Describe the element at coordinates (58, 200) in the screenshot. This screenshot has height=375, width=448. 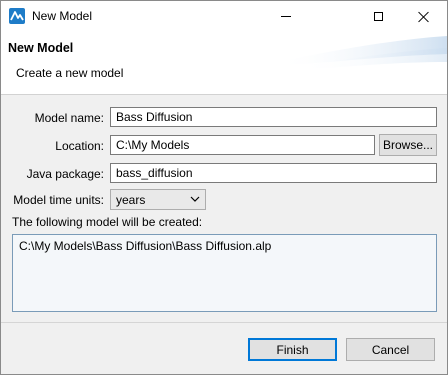
I see `time-units-label: Model time units:` at that location.